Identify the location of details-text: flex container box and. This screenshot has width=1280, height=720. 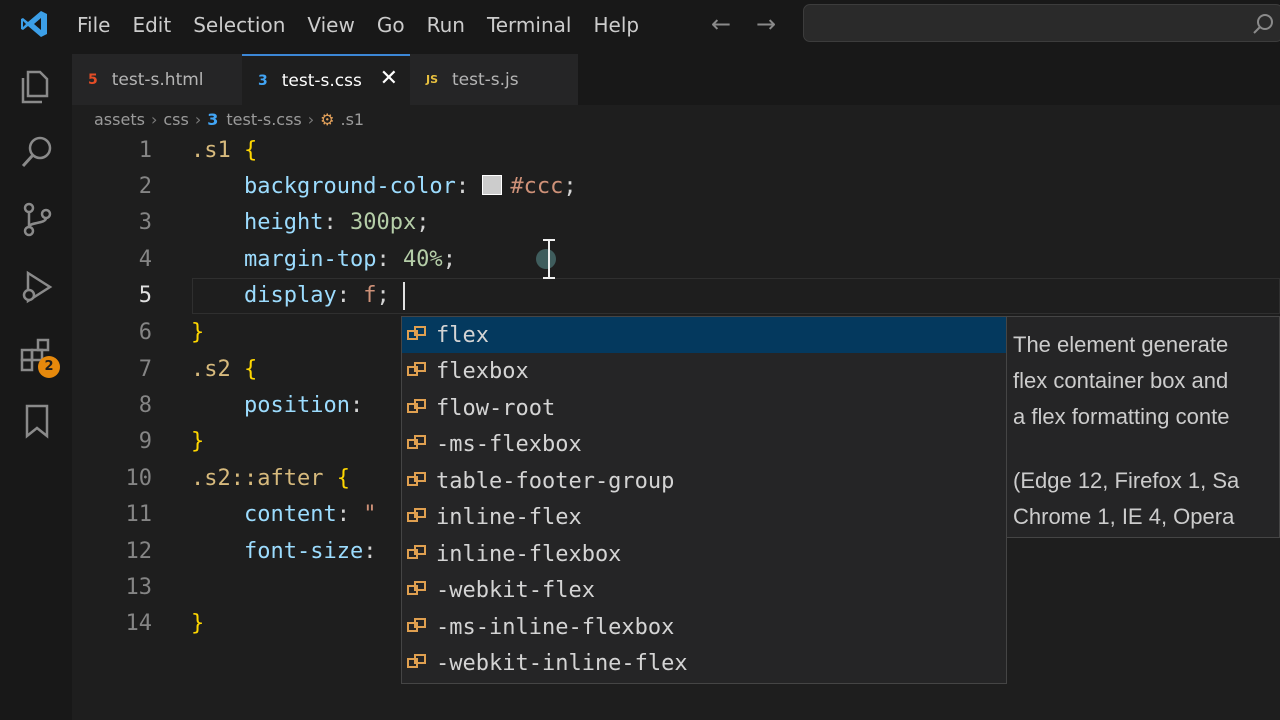
(1121, 380).